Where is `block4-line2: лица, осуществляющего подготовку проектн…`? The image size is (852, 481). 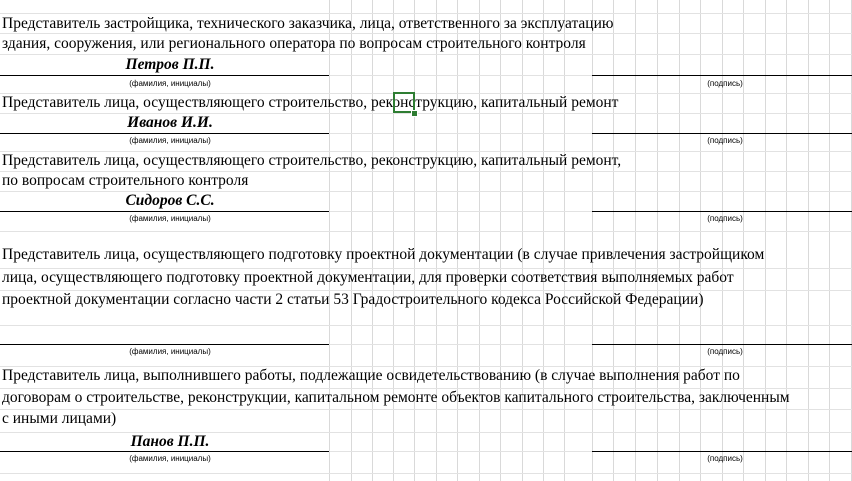
block4-line2: лица, осуществляющего подготовку проектн… is located at coordinates (368, 277).